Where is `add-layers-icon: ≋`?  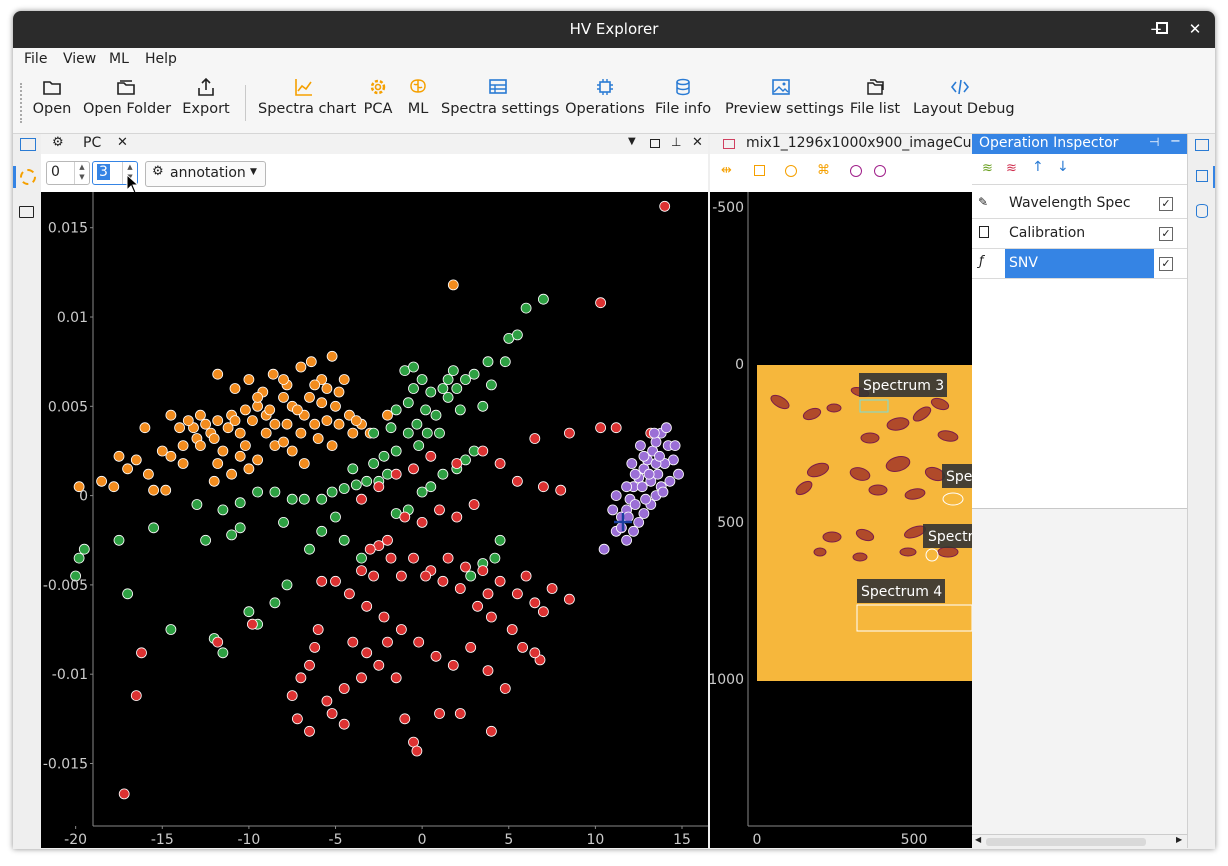 add-layers-icon: ≋ is located at coordinates (987, 168).